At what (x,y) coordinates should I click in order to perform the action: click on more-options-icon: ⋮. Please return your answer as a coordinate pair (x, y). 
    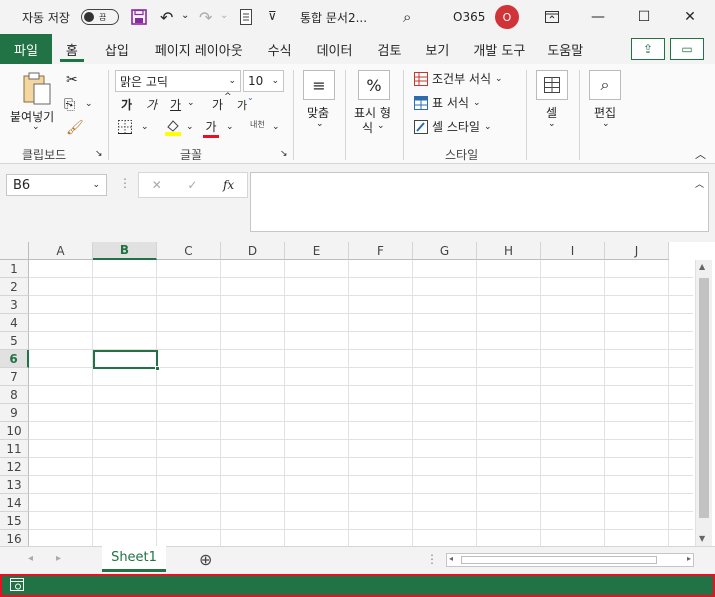
    Looking at the image, I should click on (125, 183).